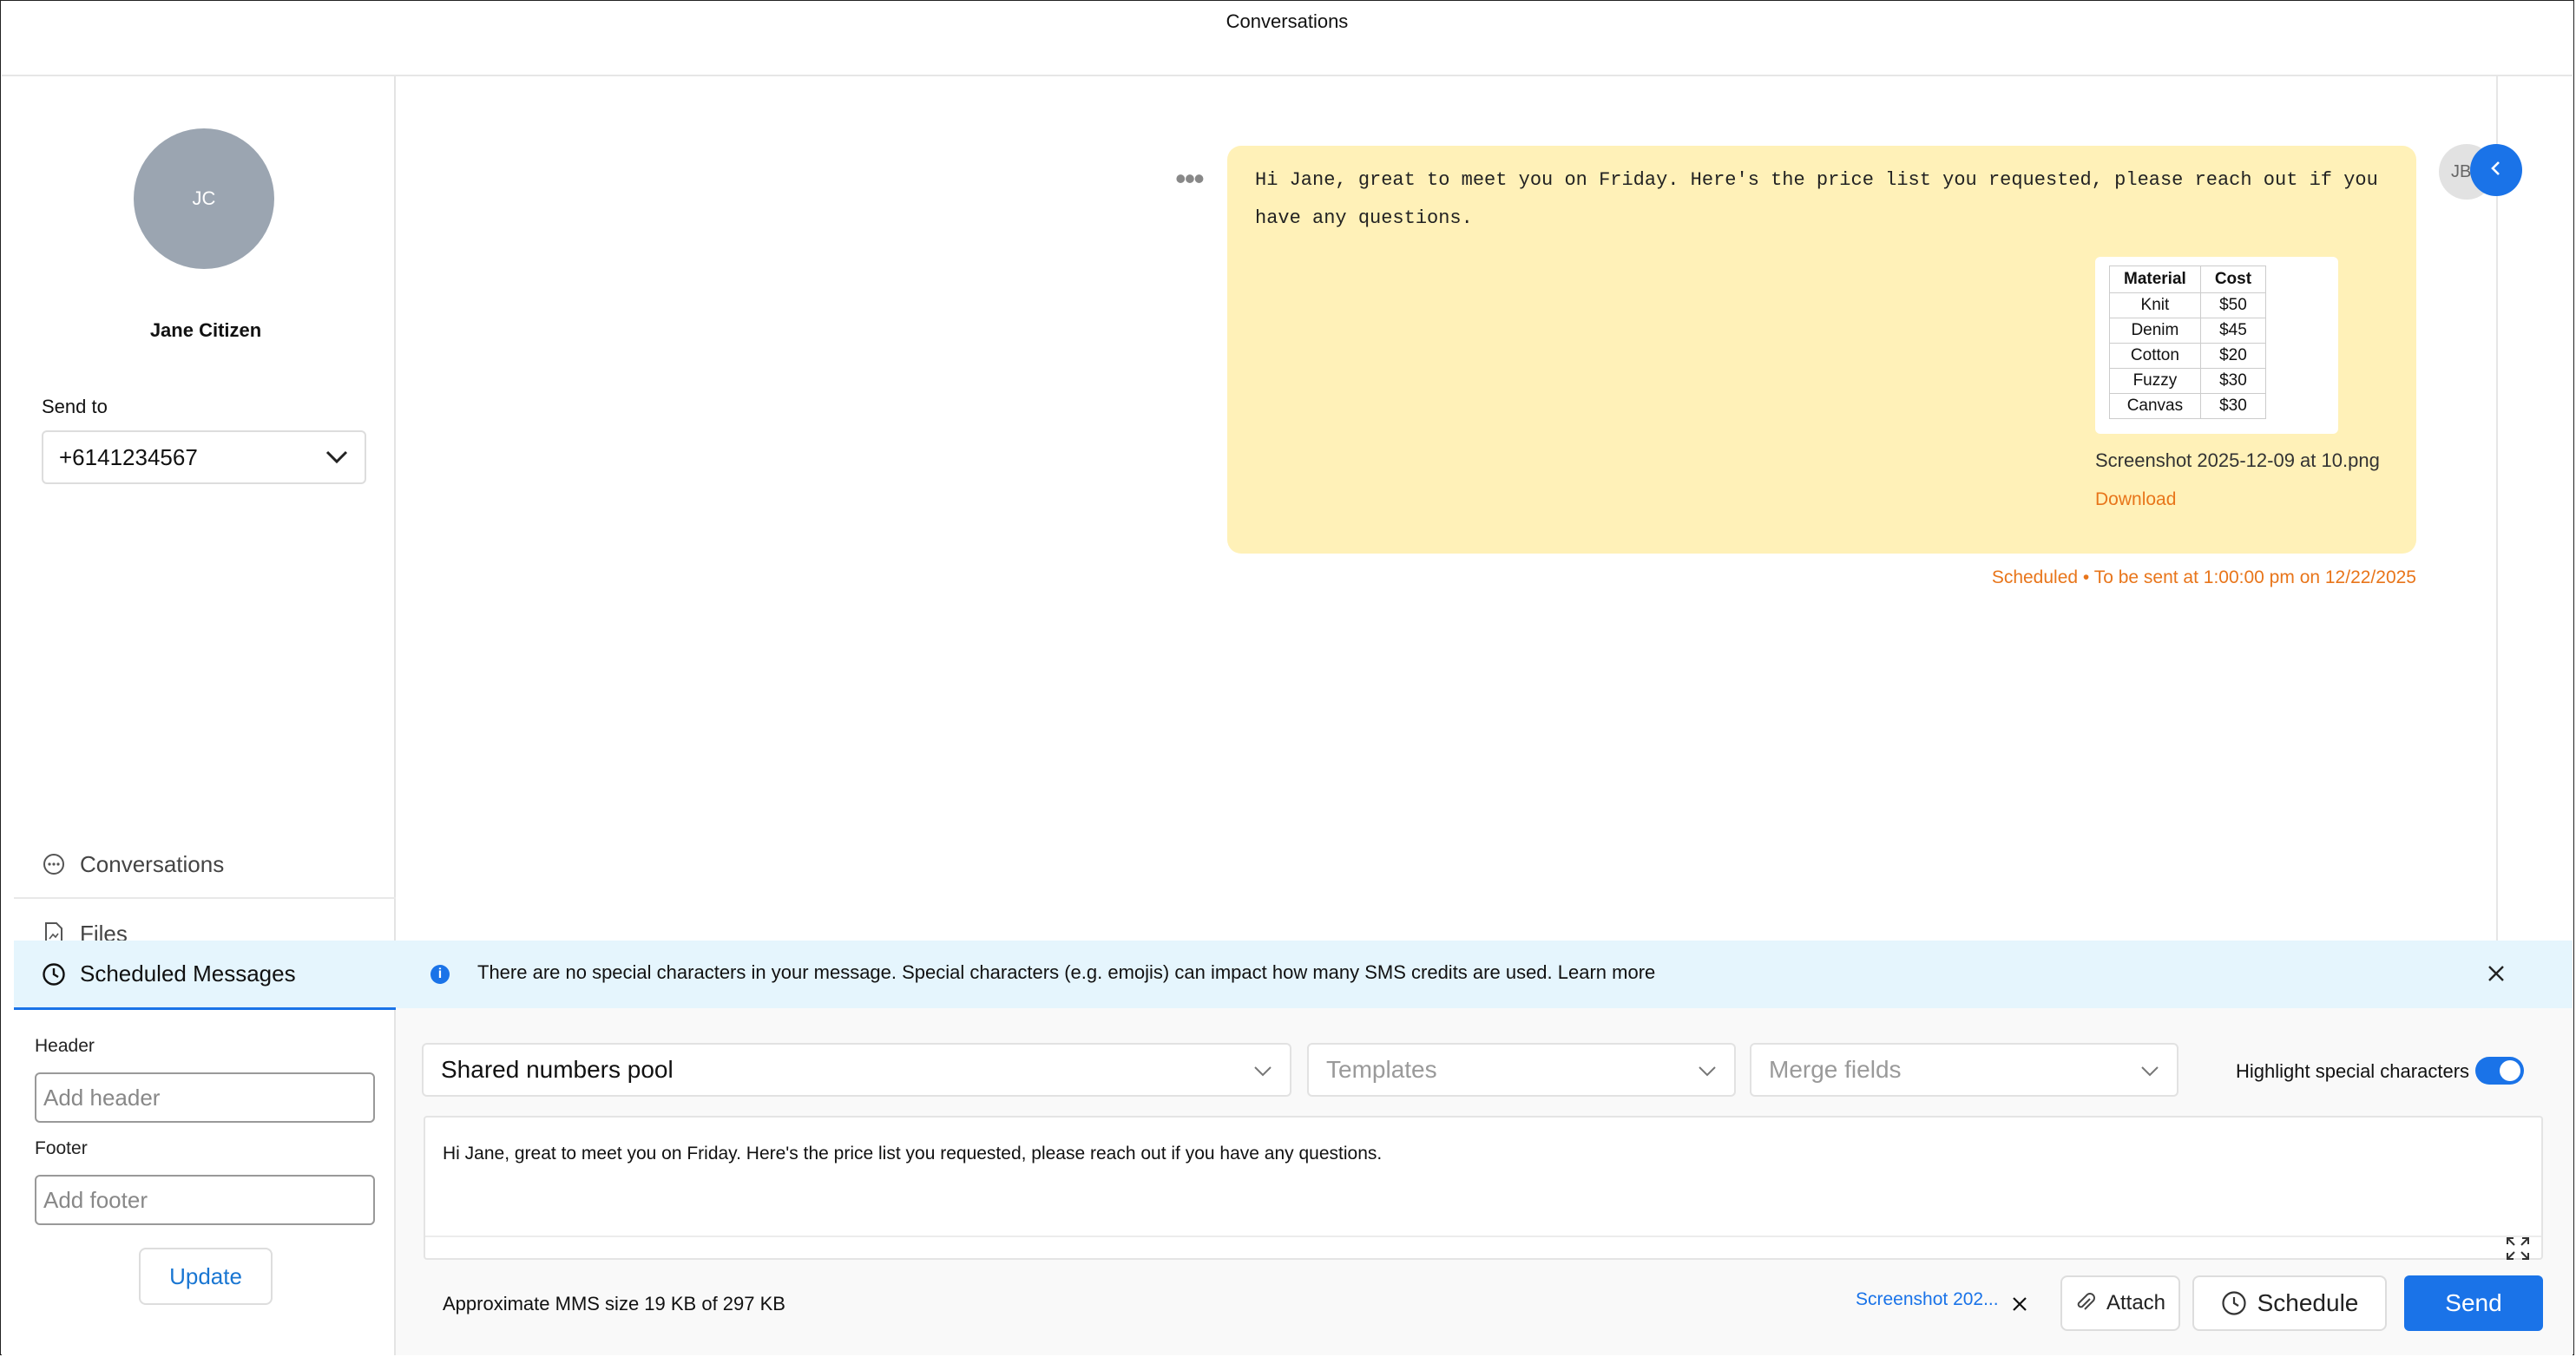  I want to click on merge-fields-placeholder: Merge fields, so click(1836, 1069).